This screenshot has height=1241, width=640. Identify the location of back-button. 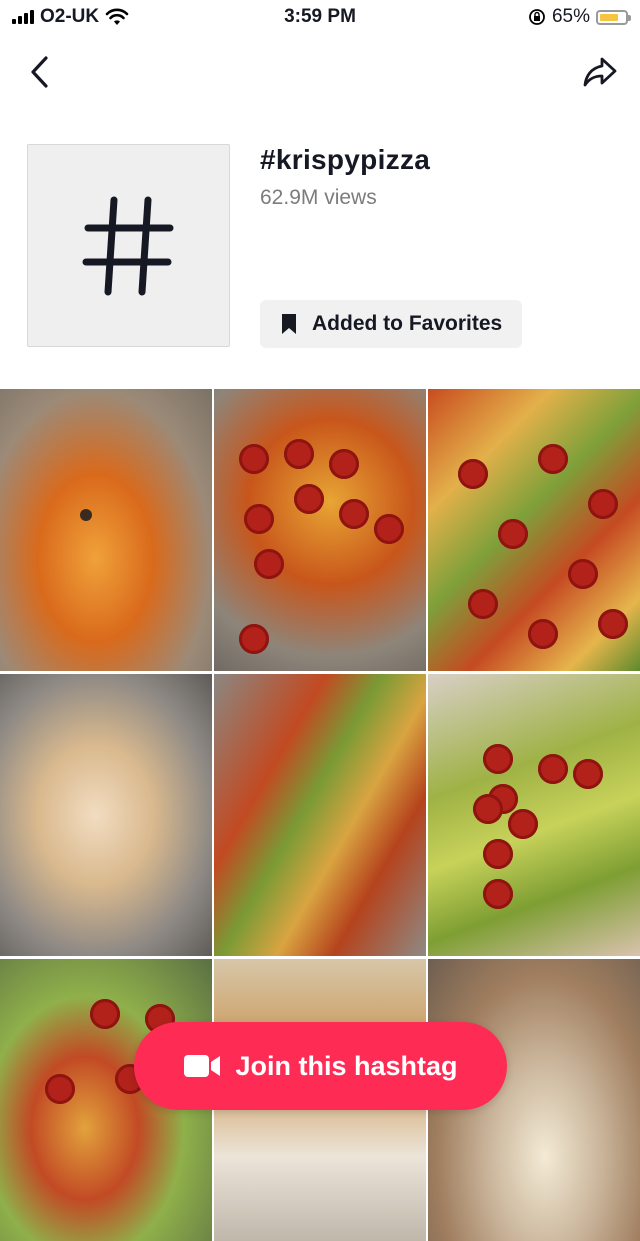
(40, 72).